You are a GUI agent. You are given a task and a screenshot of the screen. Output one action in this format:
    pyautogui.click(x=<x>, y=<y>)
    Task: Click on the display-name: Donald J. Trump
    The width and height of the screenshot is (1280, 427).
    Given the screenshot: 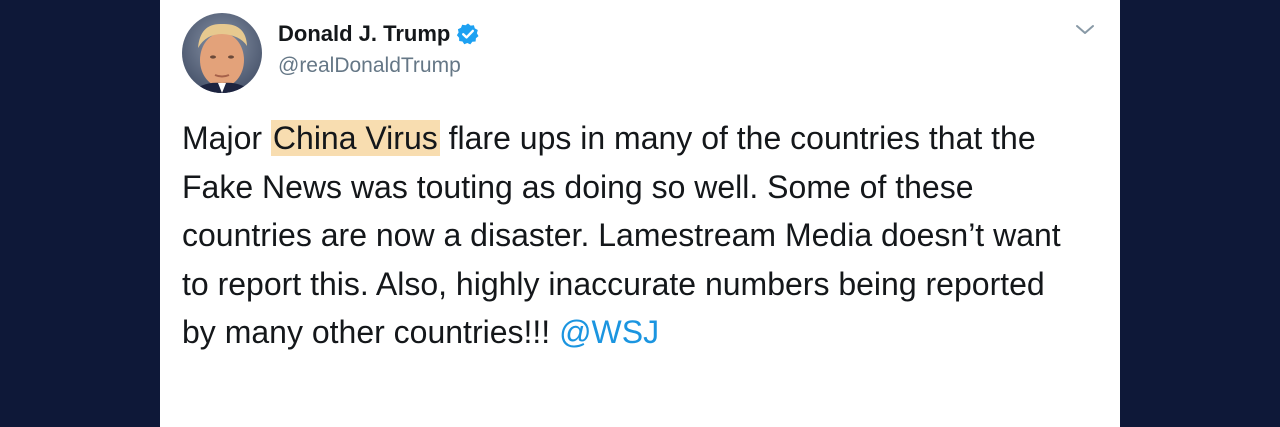 What is the action you would take?
    pyautogui.click(x=364, y=34)
    